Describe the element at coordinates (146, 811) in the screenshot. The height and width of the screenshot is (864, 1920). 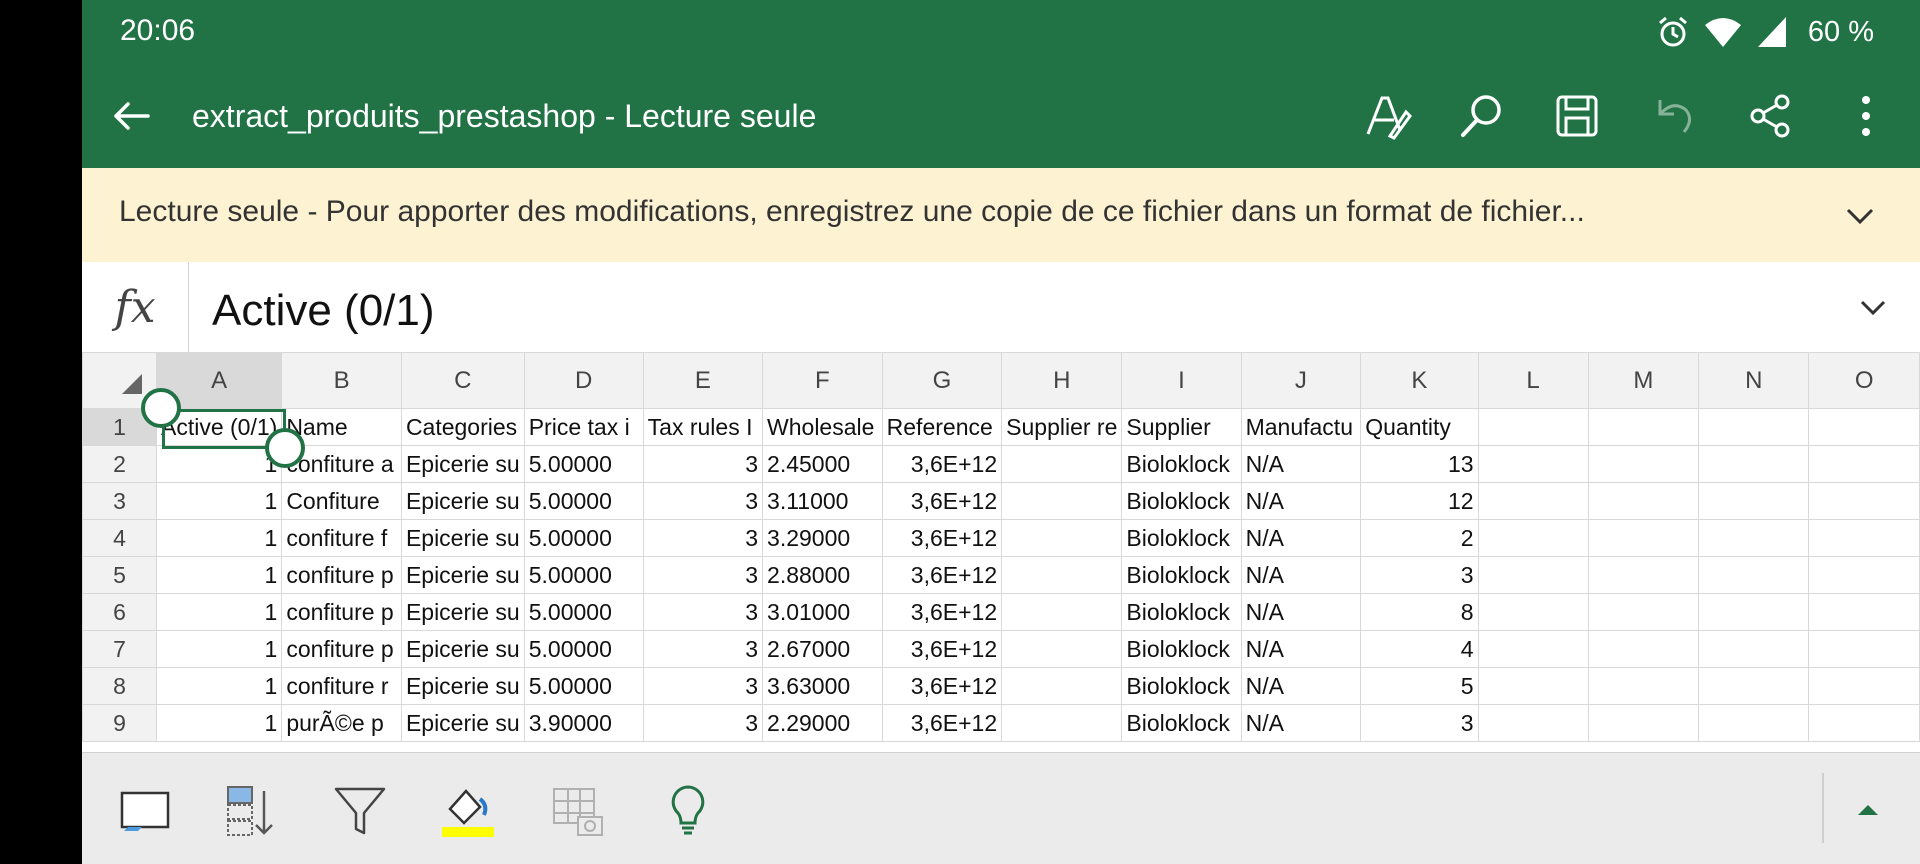
I see `freeze-panes-button` at that location.